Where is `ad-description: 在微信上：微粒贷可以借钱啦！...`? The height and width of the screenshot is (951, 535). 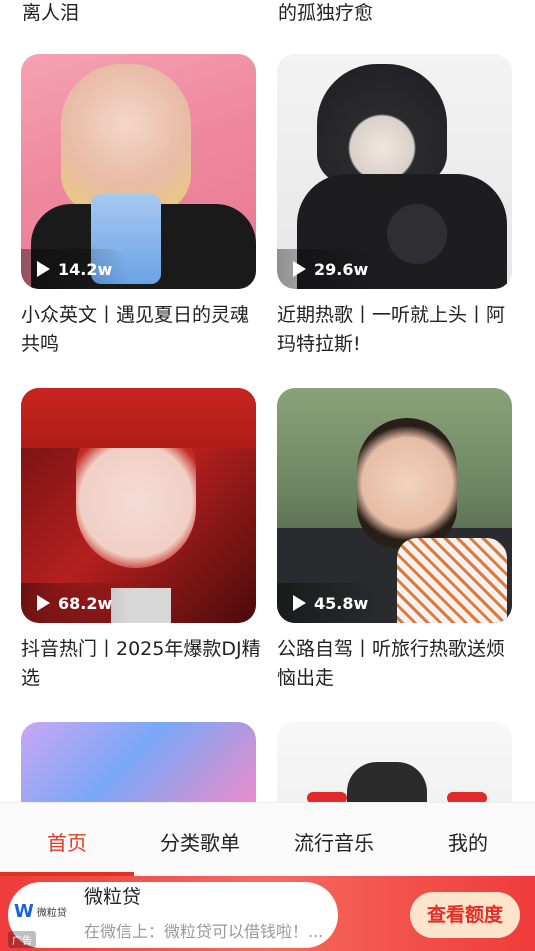
ad-description: 在微信上：微粒贷可以借钱啦！... is located at coordinates (204, 931).